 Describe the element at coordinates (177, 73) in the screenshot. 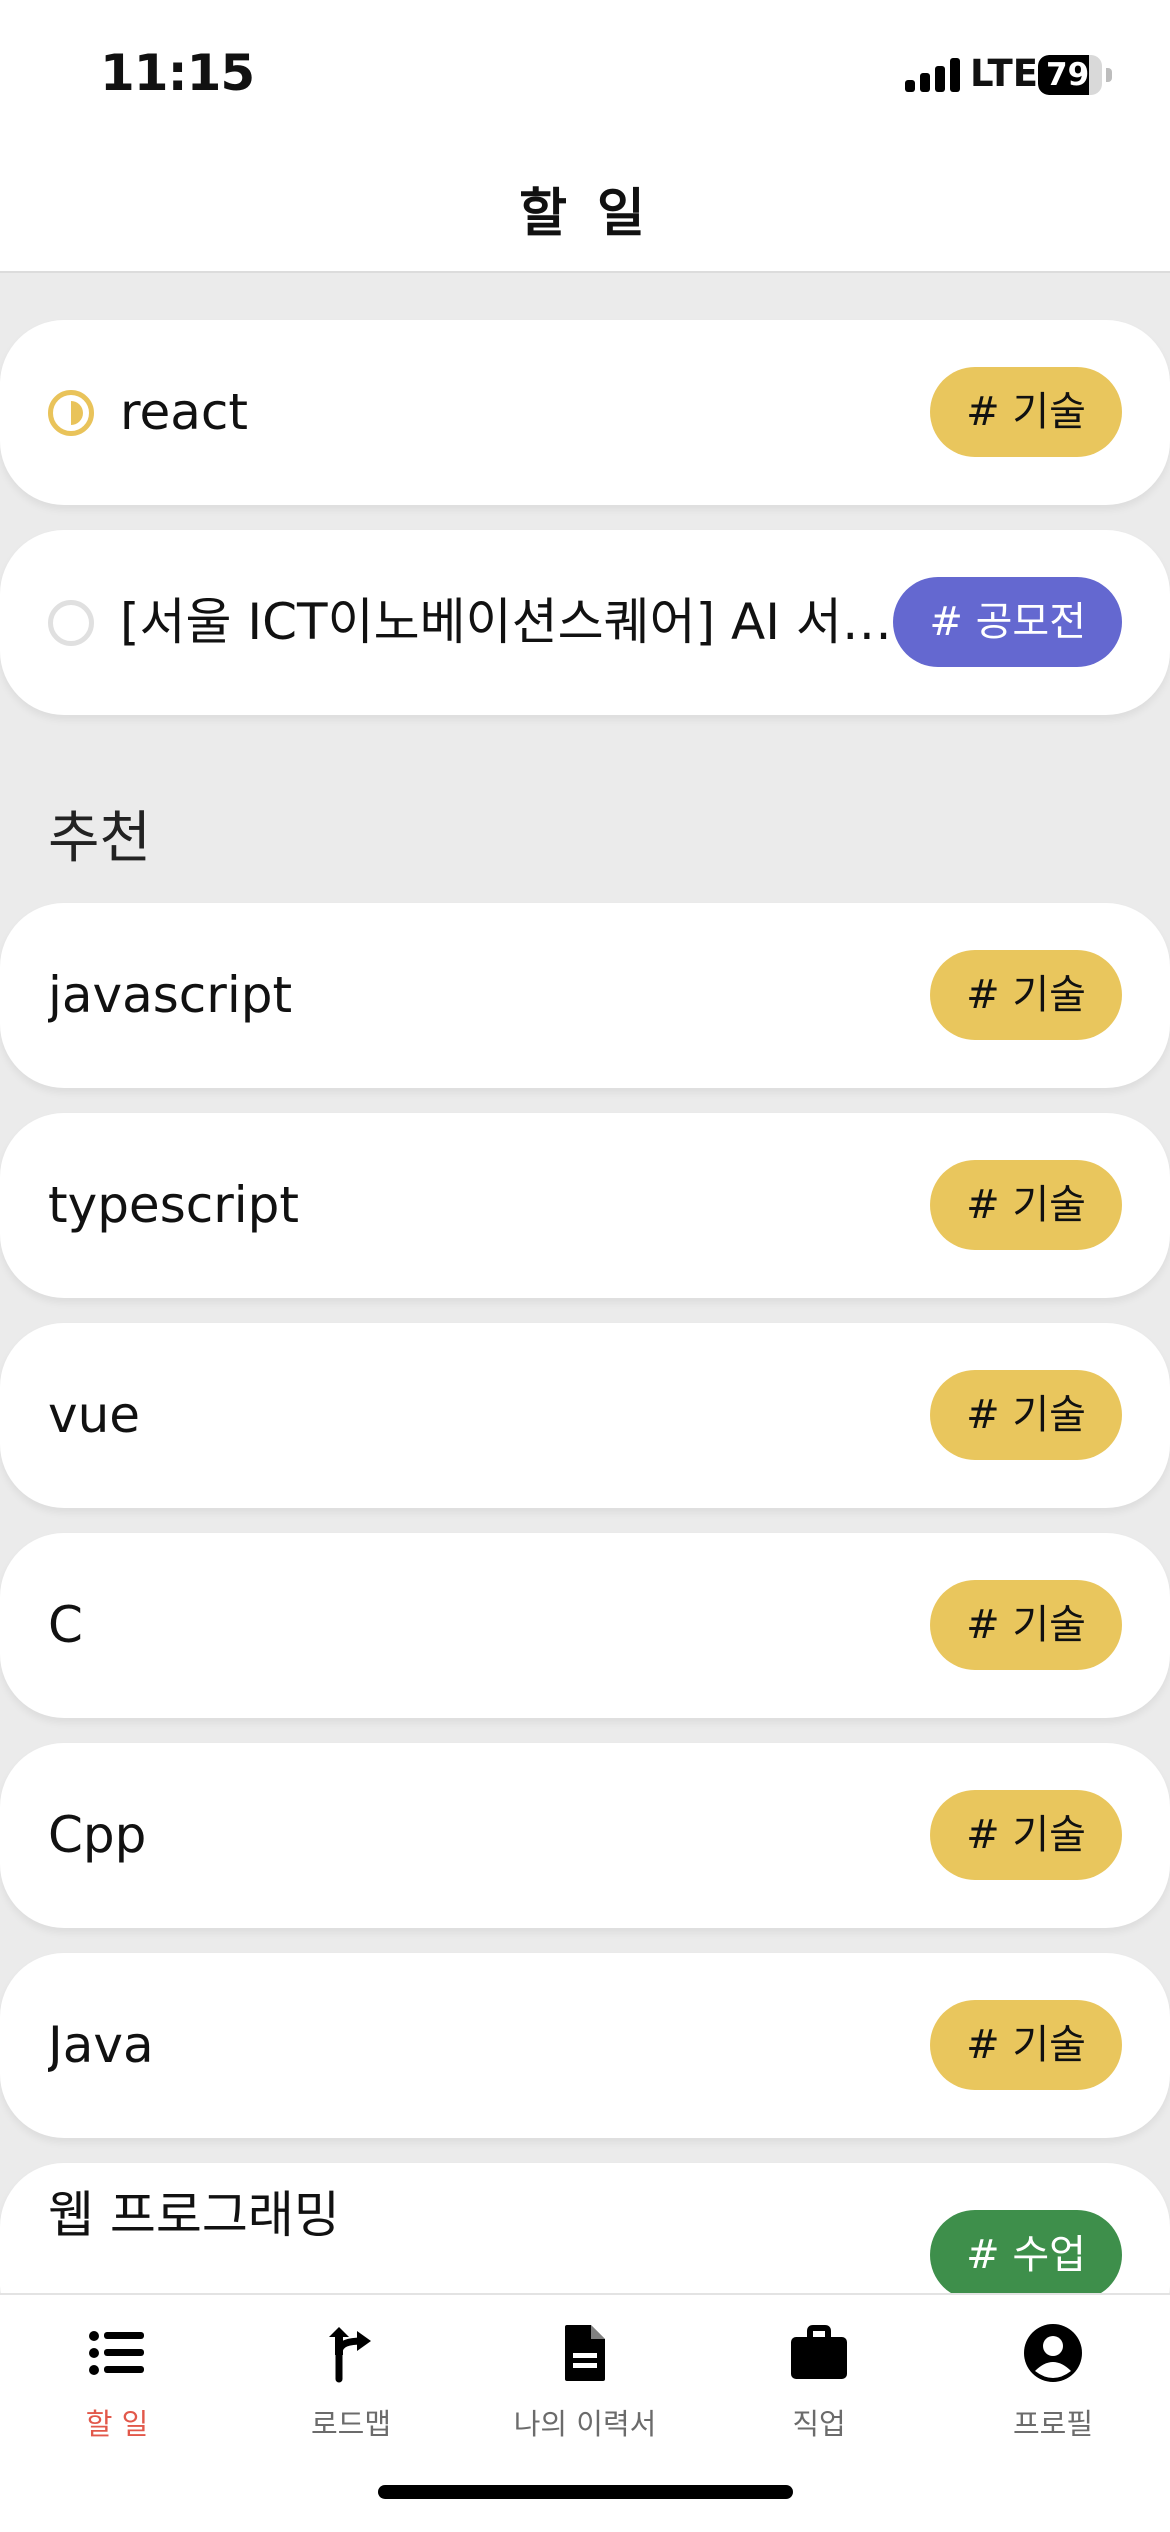

I see `status-time: 11:15` at that location.